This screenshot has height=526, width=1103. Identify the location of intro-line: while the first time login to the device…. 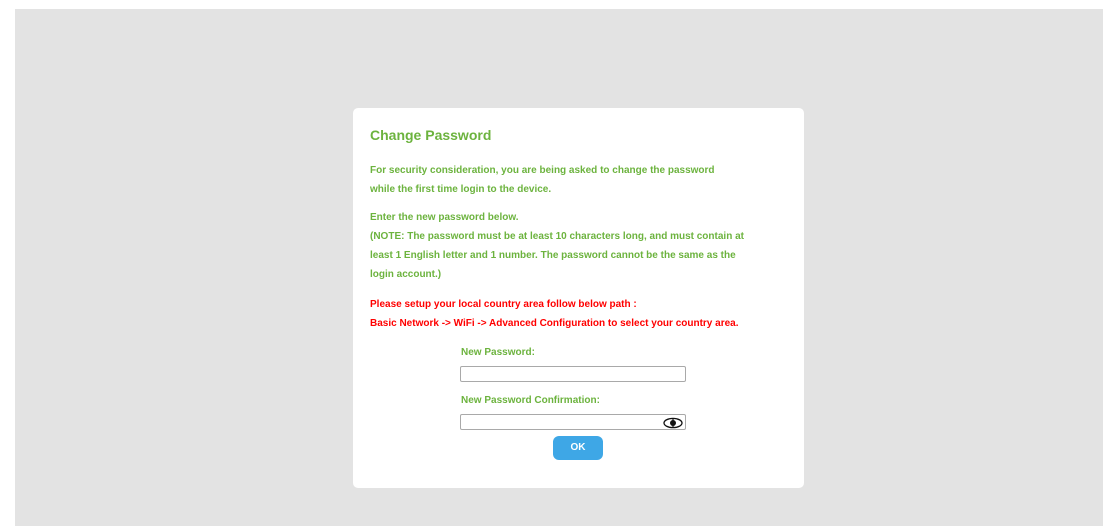
(461, 189).